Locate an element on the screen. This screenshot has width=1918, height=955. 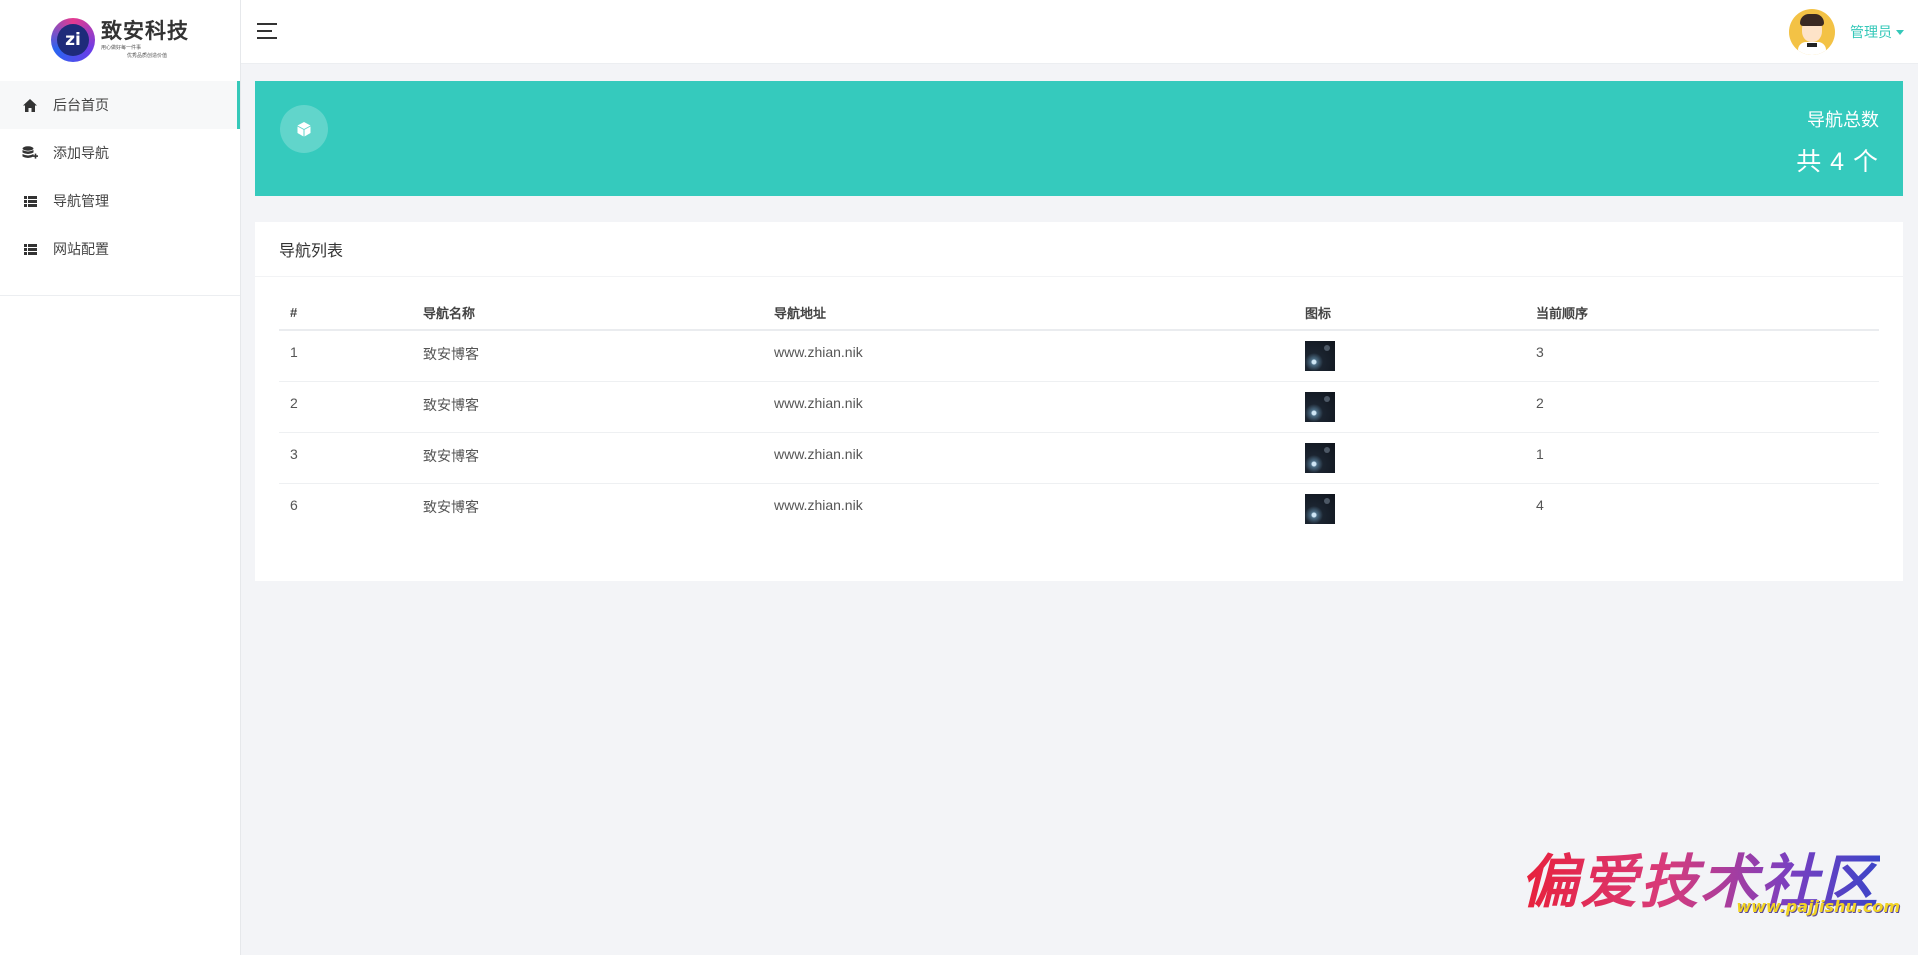
stat-label: 导航总数 is located at coordinates (1843, 120).